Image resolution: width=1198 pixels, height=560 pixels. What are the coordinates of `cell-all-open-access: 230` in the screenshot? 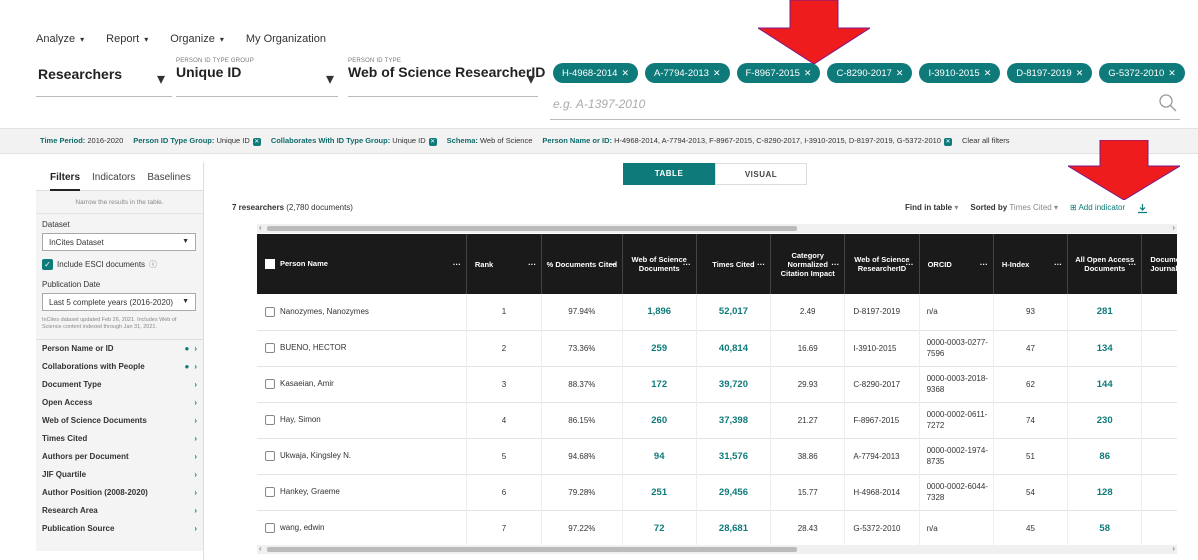 It's located at (1105, 420).